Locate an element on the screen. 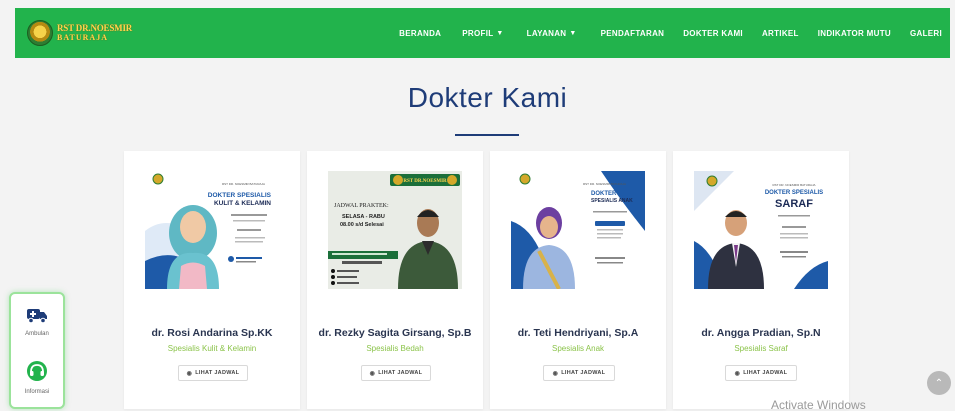 Image resolution: width=955 pixels, height=411 pixels. information-label: Informasi is located at coordinates (37, 392).